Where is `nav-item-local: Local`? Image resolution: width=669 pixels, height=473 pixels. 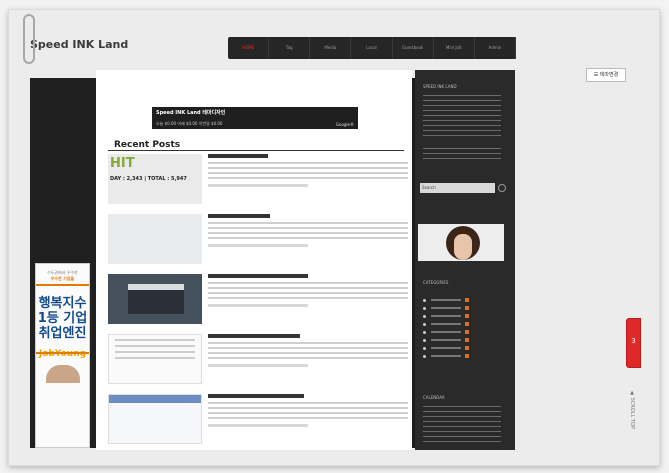
nav-item-local: Local is located at coordinates (372, 48).